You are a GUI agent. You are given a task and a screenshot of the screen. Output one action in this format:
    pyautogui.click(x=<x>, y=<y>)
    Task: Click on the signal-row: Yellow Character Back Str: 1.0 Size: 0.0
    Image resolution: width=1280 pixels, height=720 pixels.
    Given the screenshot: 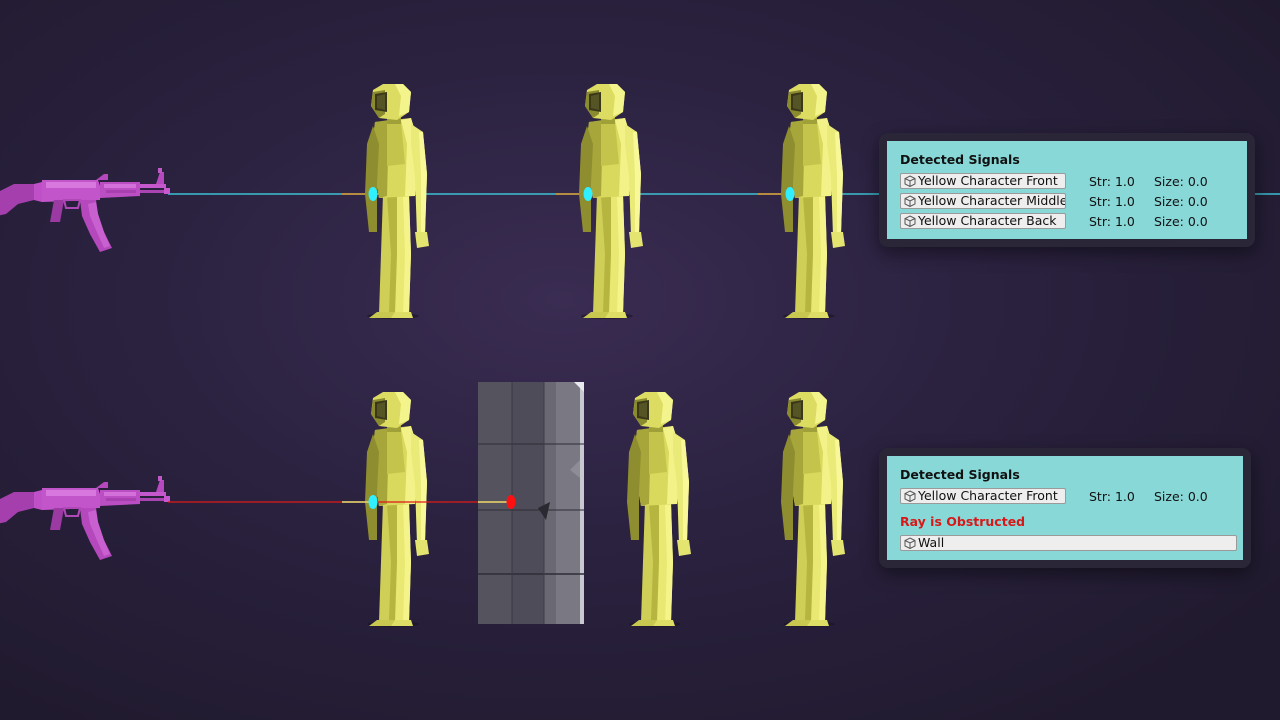 What is the action you would take?
    pyautogui.click(x=1073, y=222)
    